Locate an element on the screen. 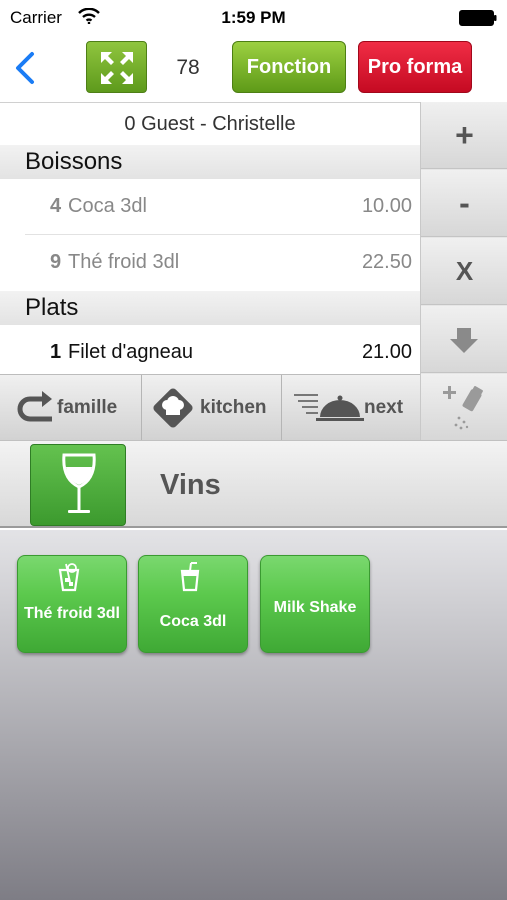 The height and width of the screenshot is (900, 507). line-quantity: 9 is located at coordinates (56, 262).